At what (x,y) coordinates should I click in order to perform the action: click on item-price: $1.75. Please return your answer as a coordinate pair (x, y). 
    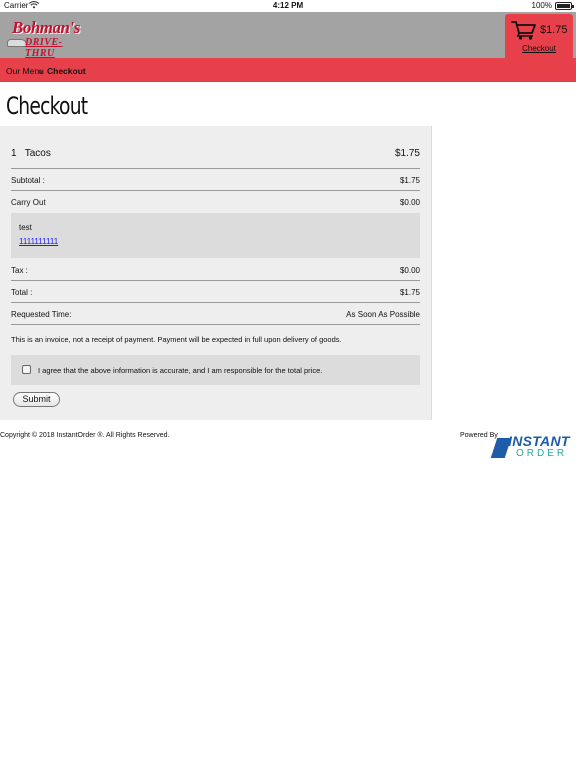
    Looking at the image, I should click on (407, 153).